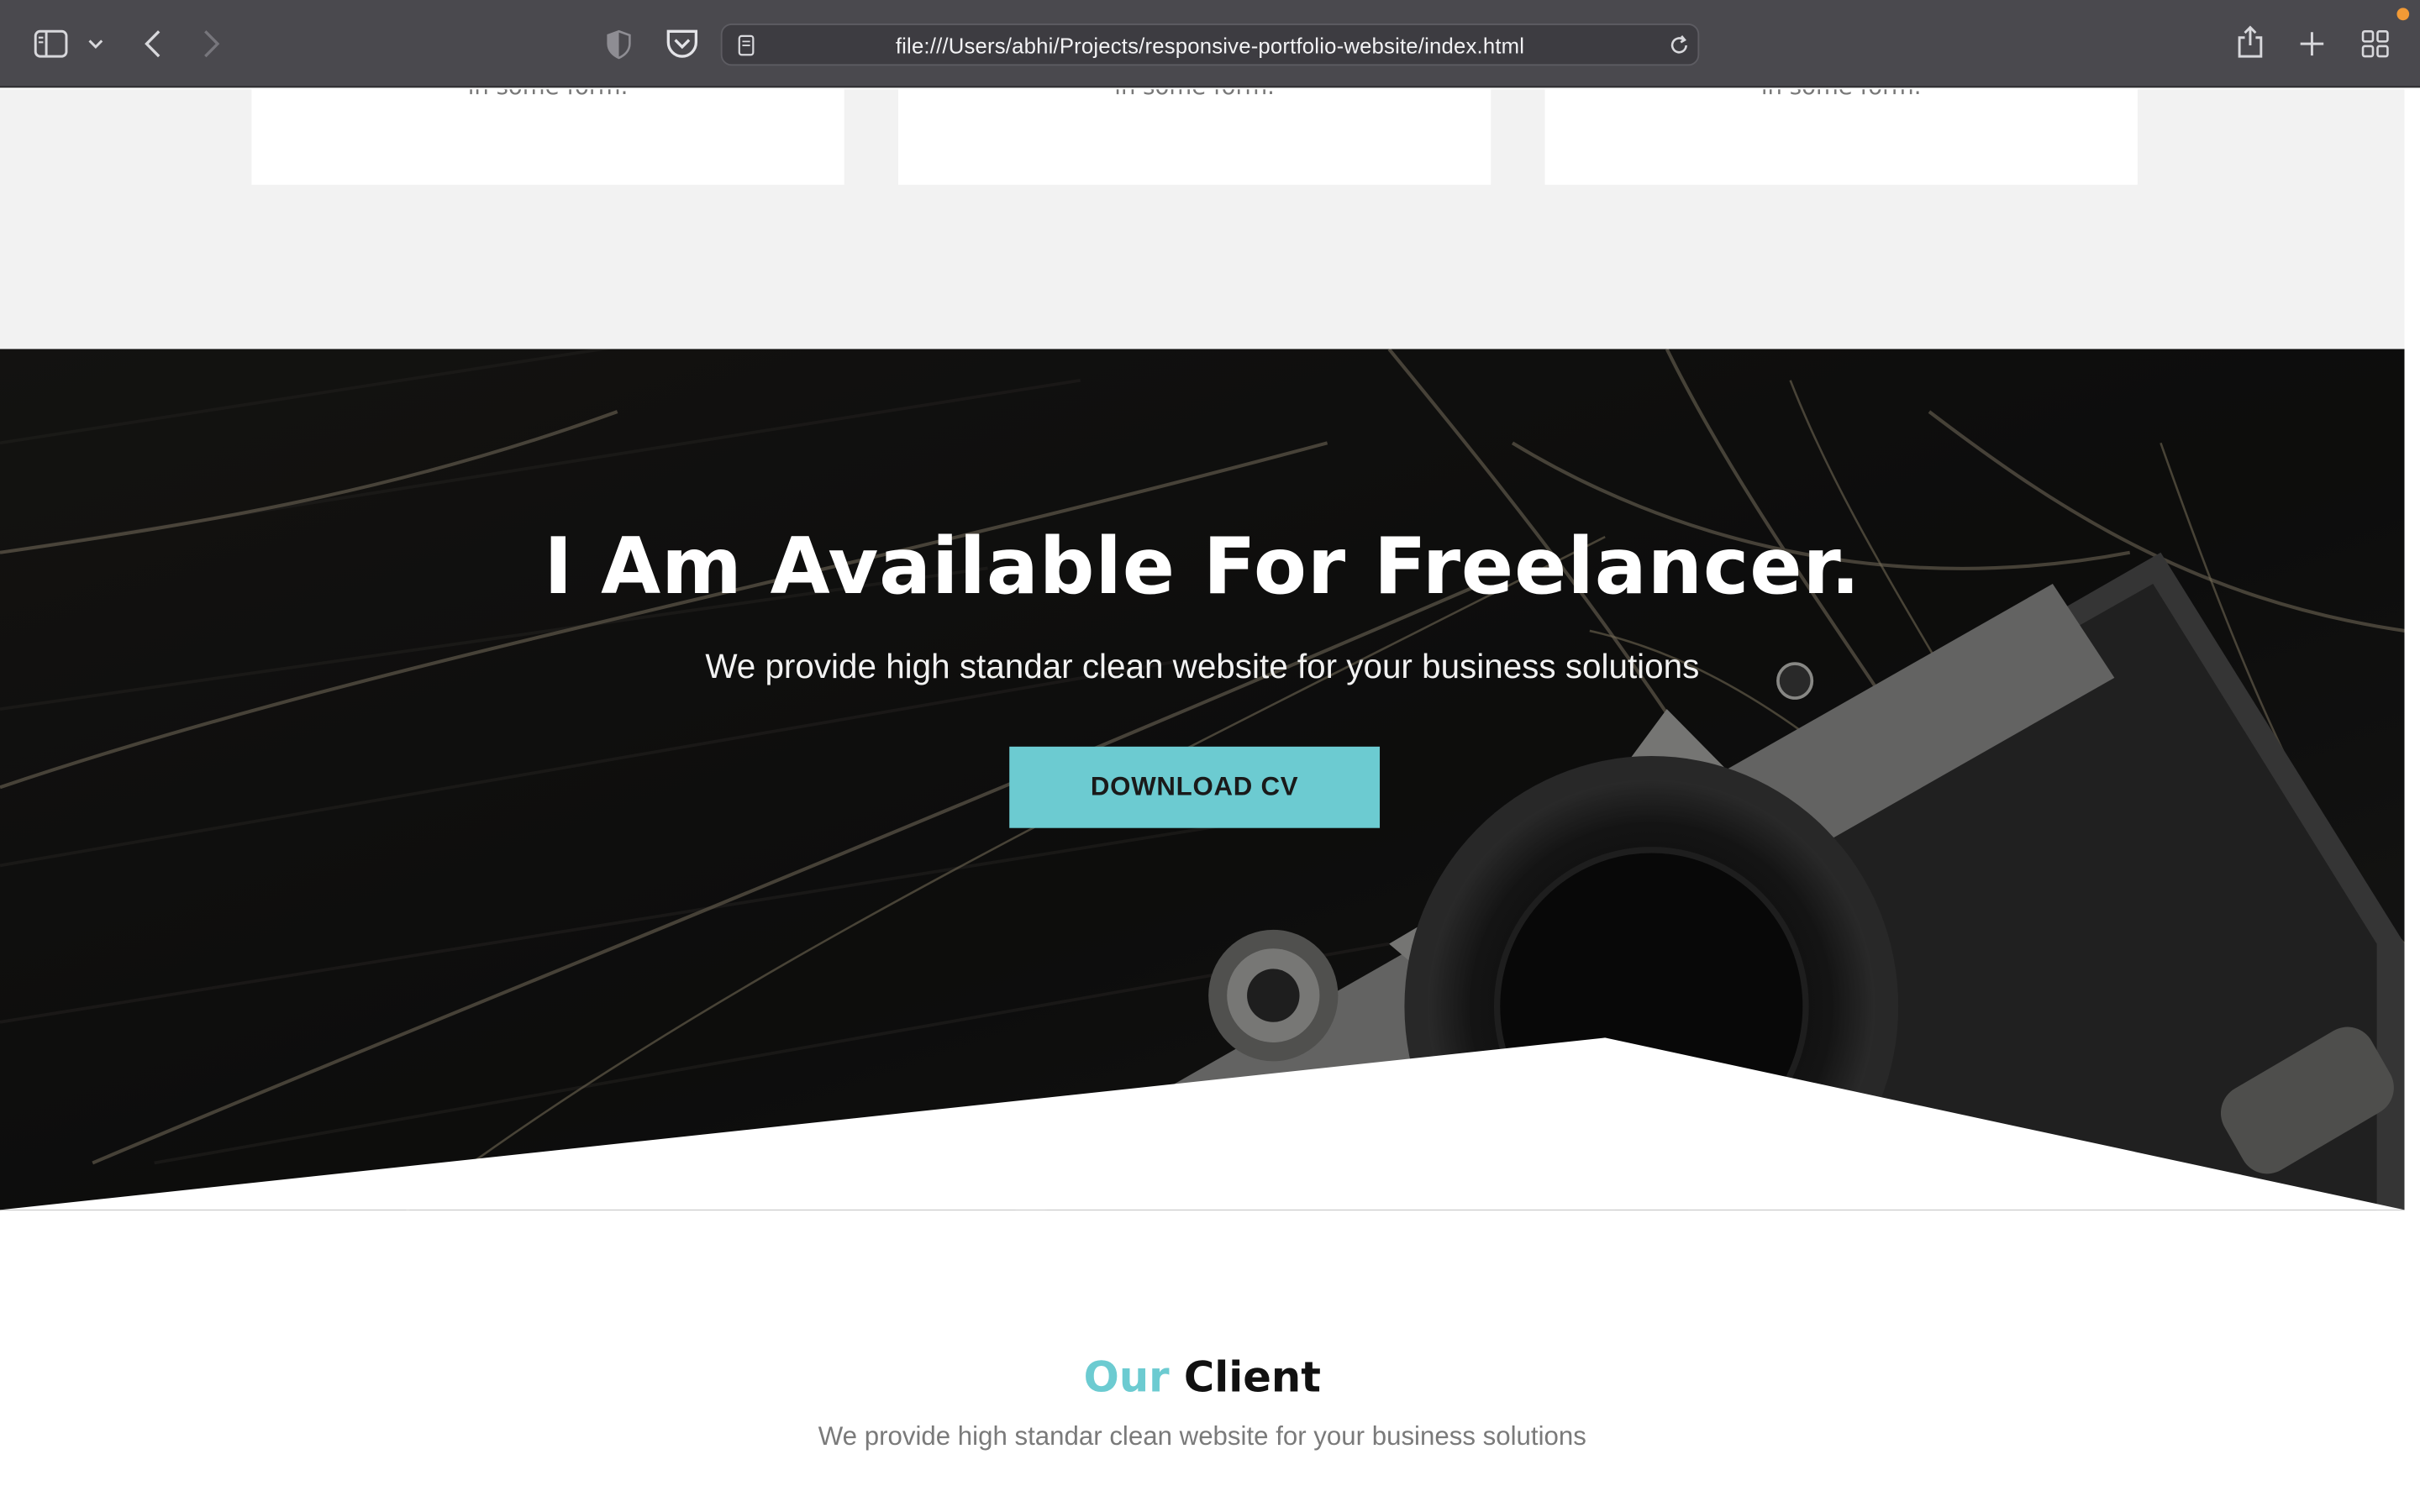 This screenshot has height=1512, width=2420. What do you see at coordinates (2311, 44) in the screenshot?
I see `plus-icon` at bounding box center [2311, 44].